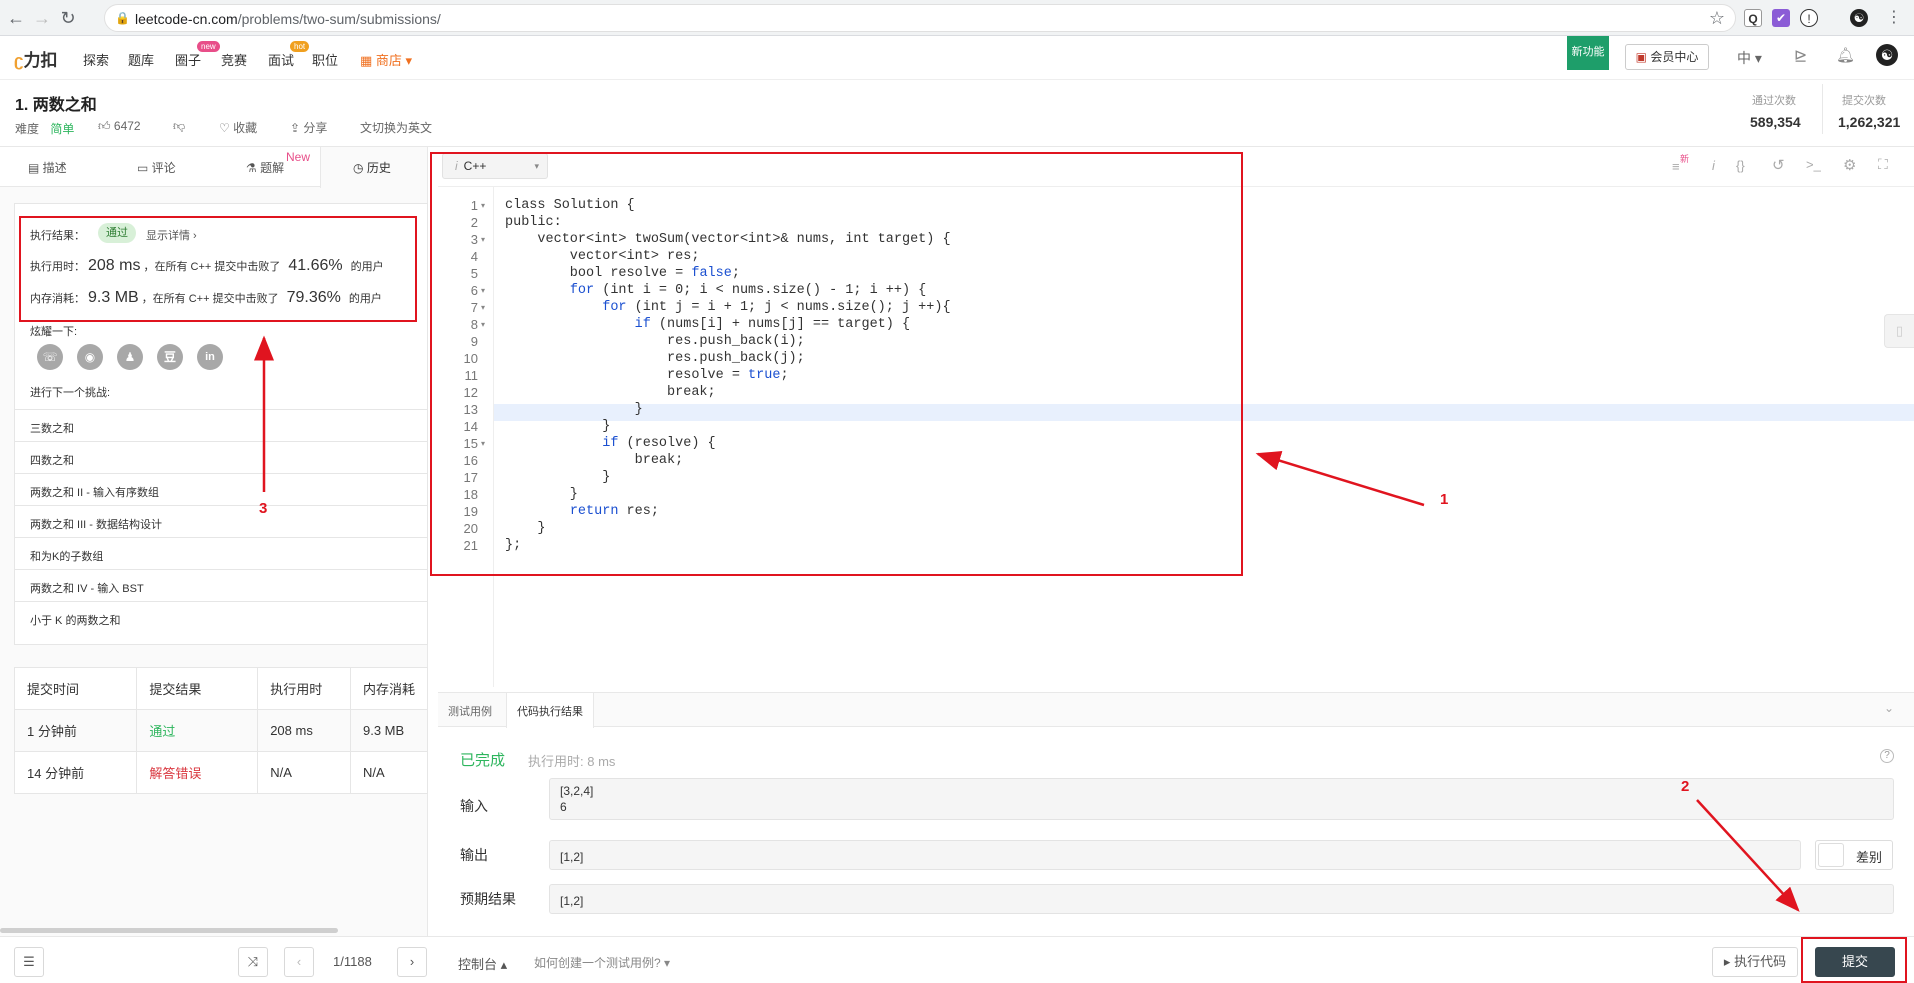  I want to click on code-line: vector<int> res;, so click(602, 256).